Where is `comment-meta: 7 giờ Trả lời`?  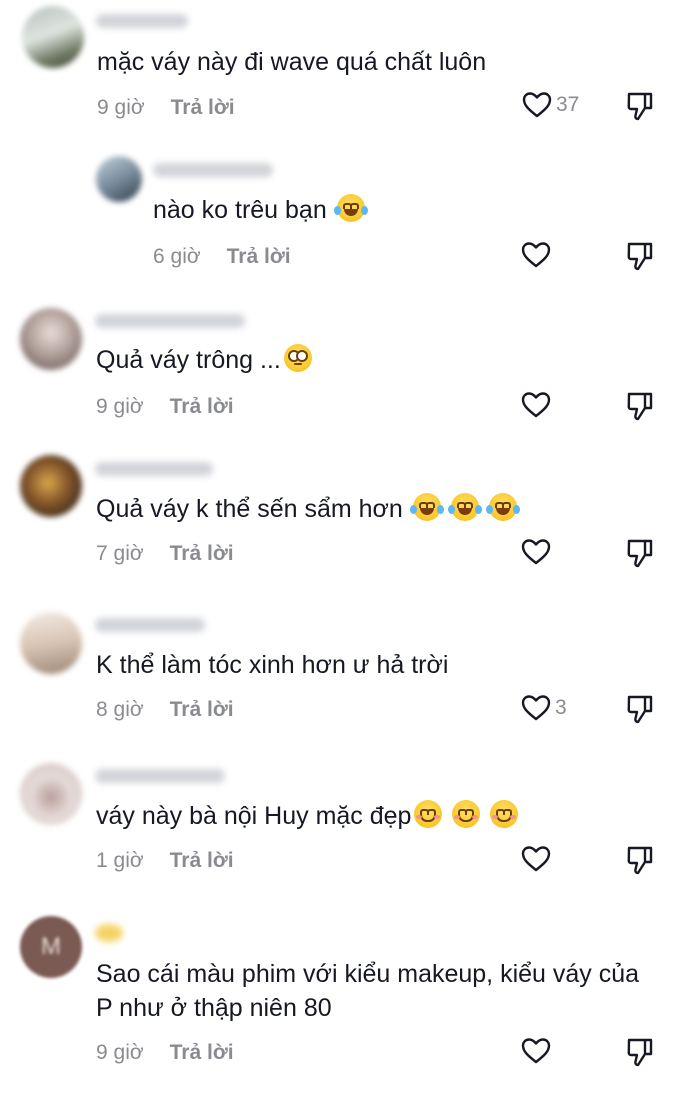 comment-meta: 7 giờ Trả lời is located at coordinates (165, 554).